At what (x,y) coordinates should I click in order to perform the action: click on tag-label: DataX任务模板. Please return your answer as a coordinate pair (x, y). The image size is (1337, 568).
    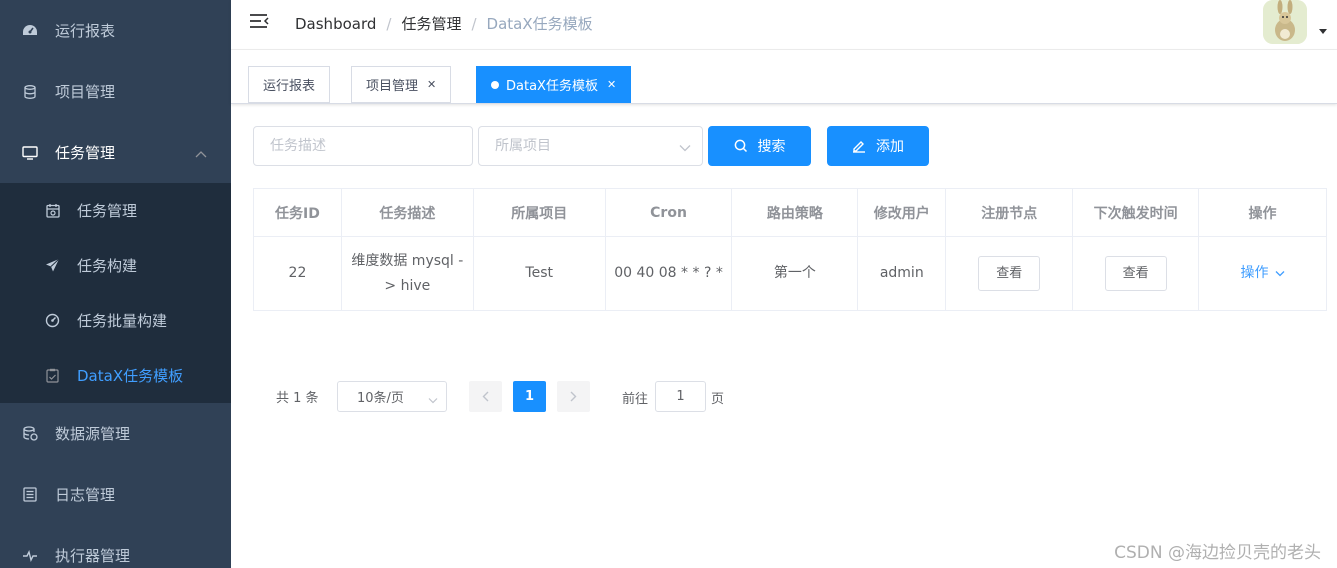
    Looking at the image, I should click on (552, 86).